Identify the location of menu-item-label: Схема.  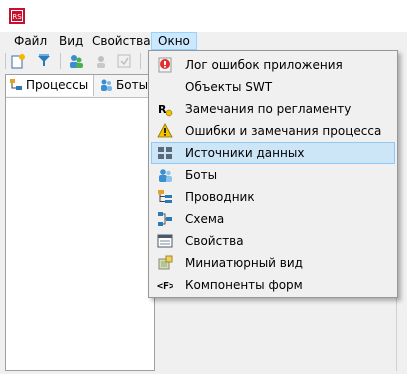
(205, 219).